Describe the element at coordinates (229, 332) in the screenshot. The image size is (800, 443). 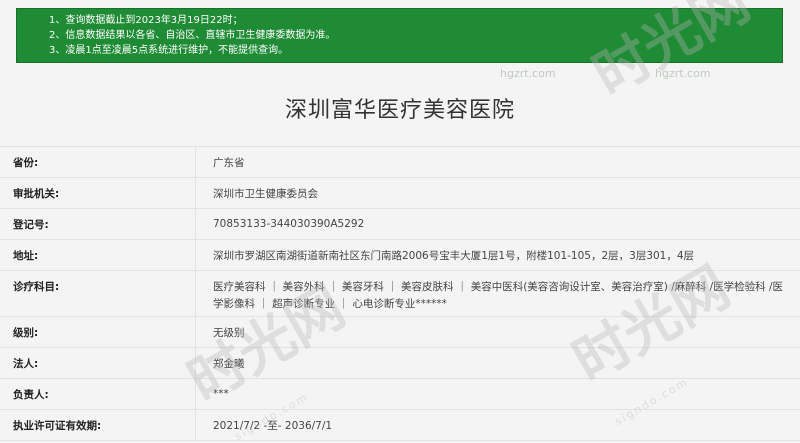
I see `field-value: 无级别` at that location.